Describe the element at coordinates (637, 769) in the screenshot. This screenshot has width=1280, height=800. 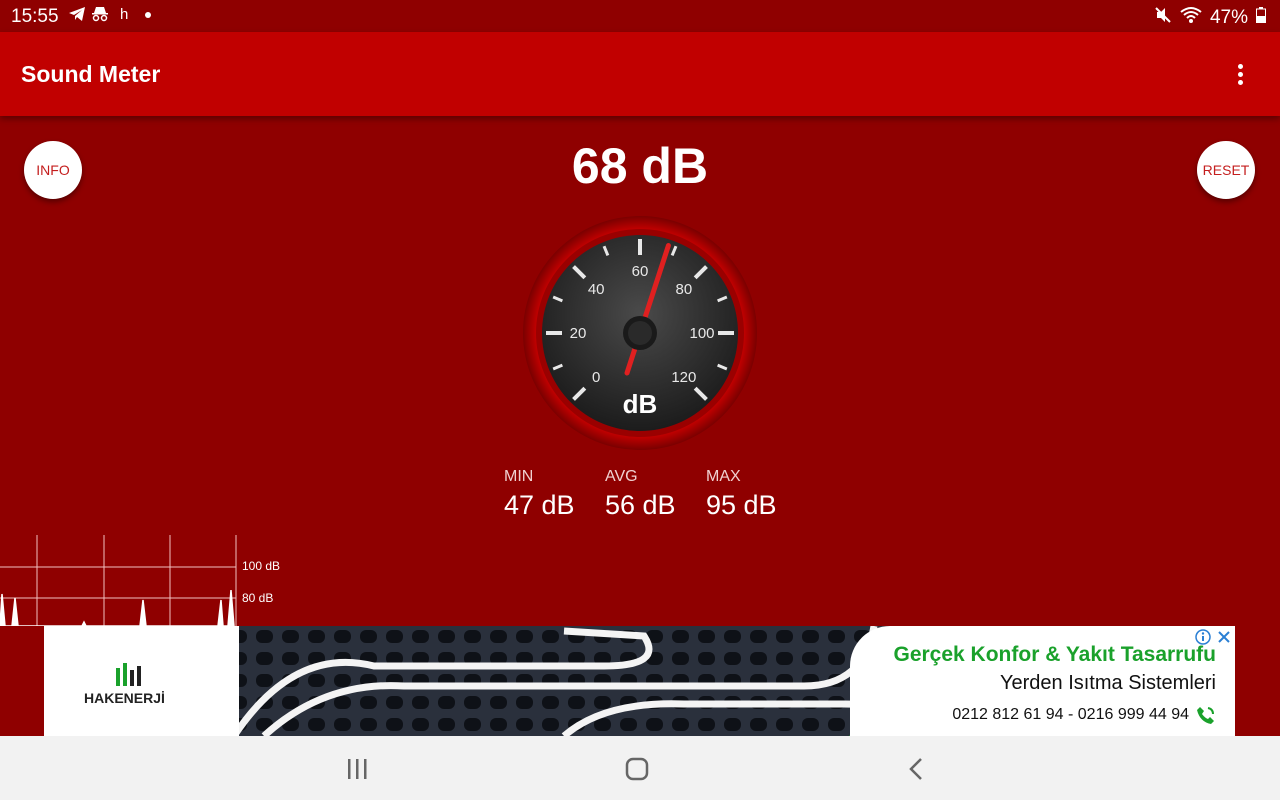
I see `home-icon` at that location.